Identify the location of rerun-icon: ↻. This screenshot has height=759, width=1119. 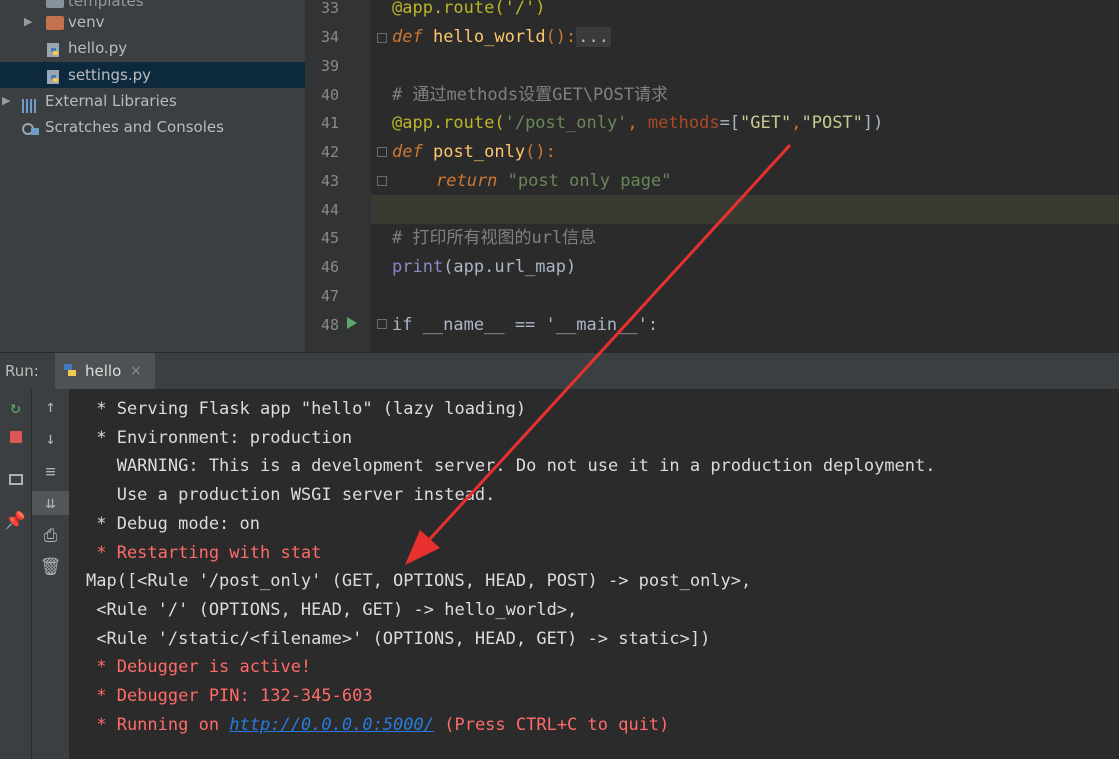
(15, 408).